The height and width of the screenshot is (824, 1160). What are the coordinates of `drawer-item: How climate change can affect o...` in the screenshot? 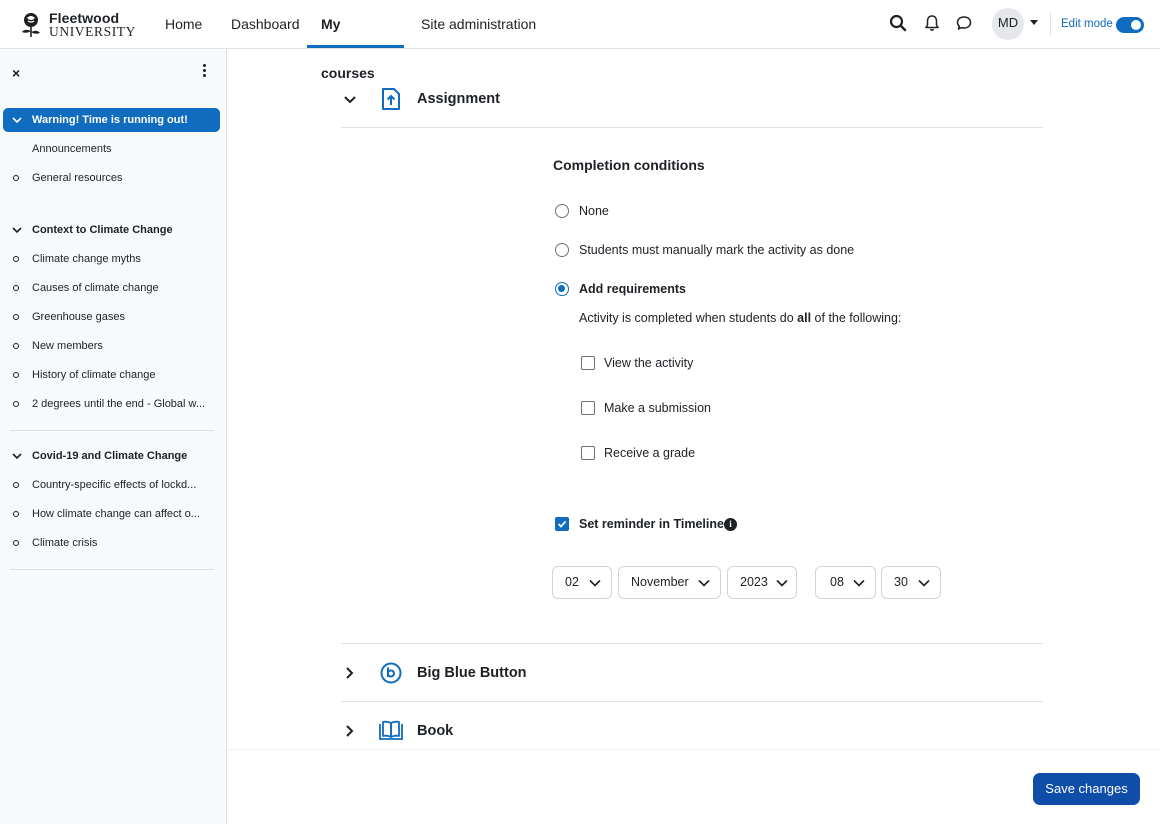 It's located at (112, 514).